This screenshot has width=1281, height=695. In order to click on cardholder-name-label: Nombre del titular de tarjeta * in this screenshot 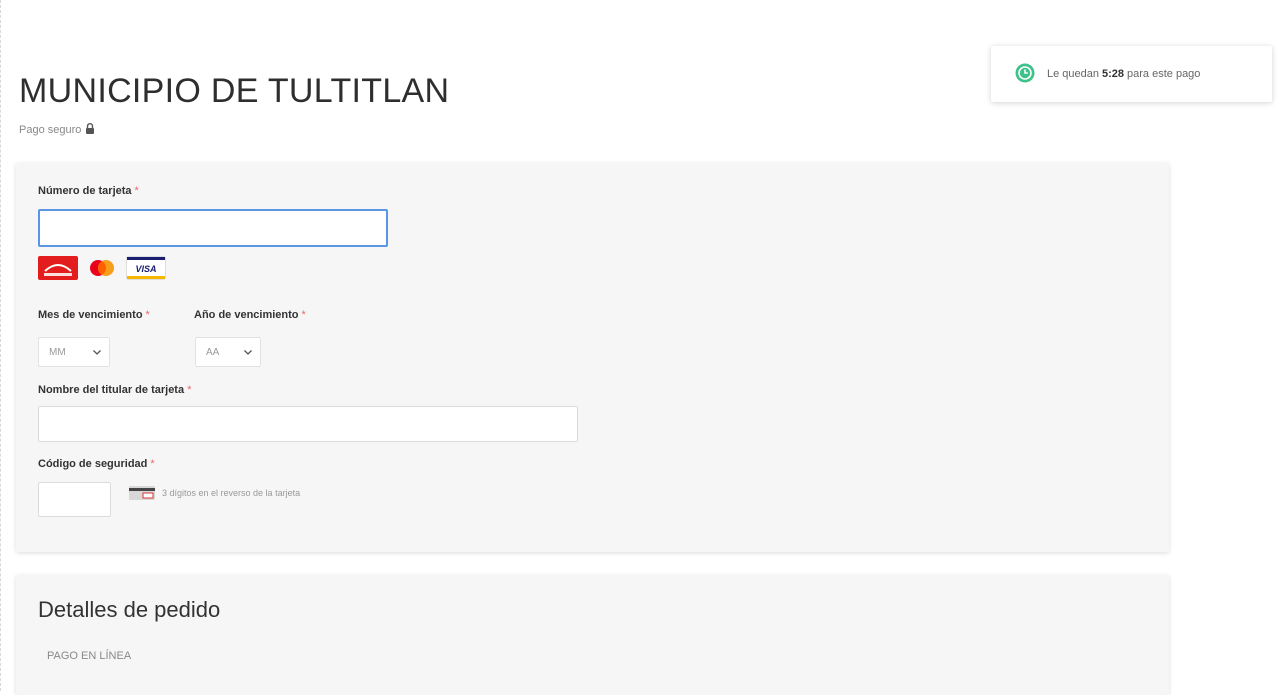, I will do `click(115, 390)`.